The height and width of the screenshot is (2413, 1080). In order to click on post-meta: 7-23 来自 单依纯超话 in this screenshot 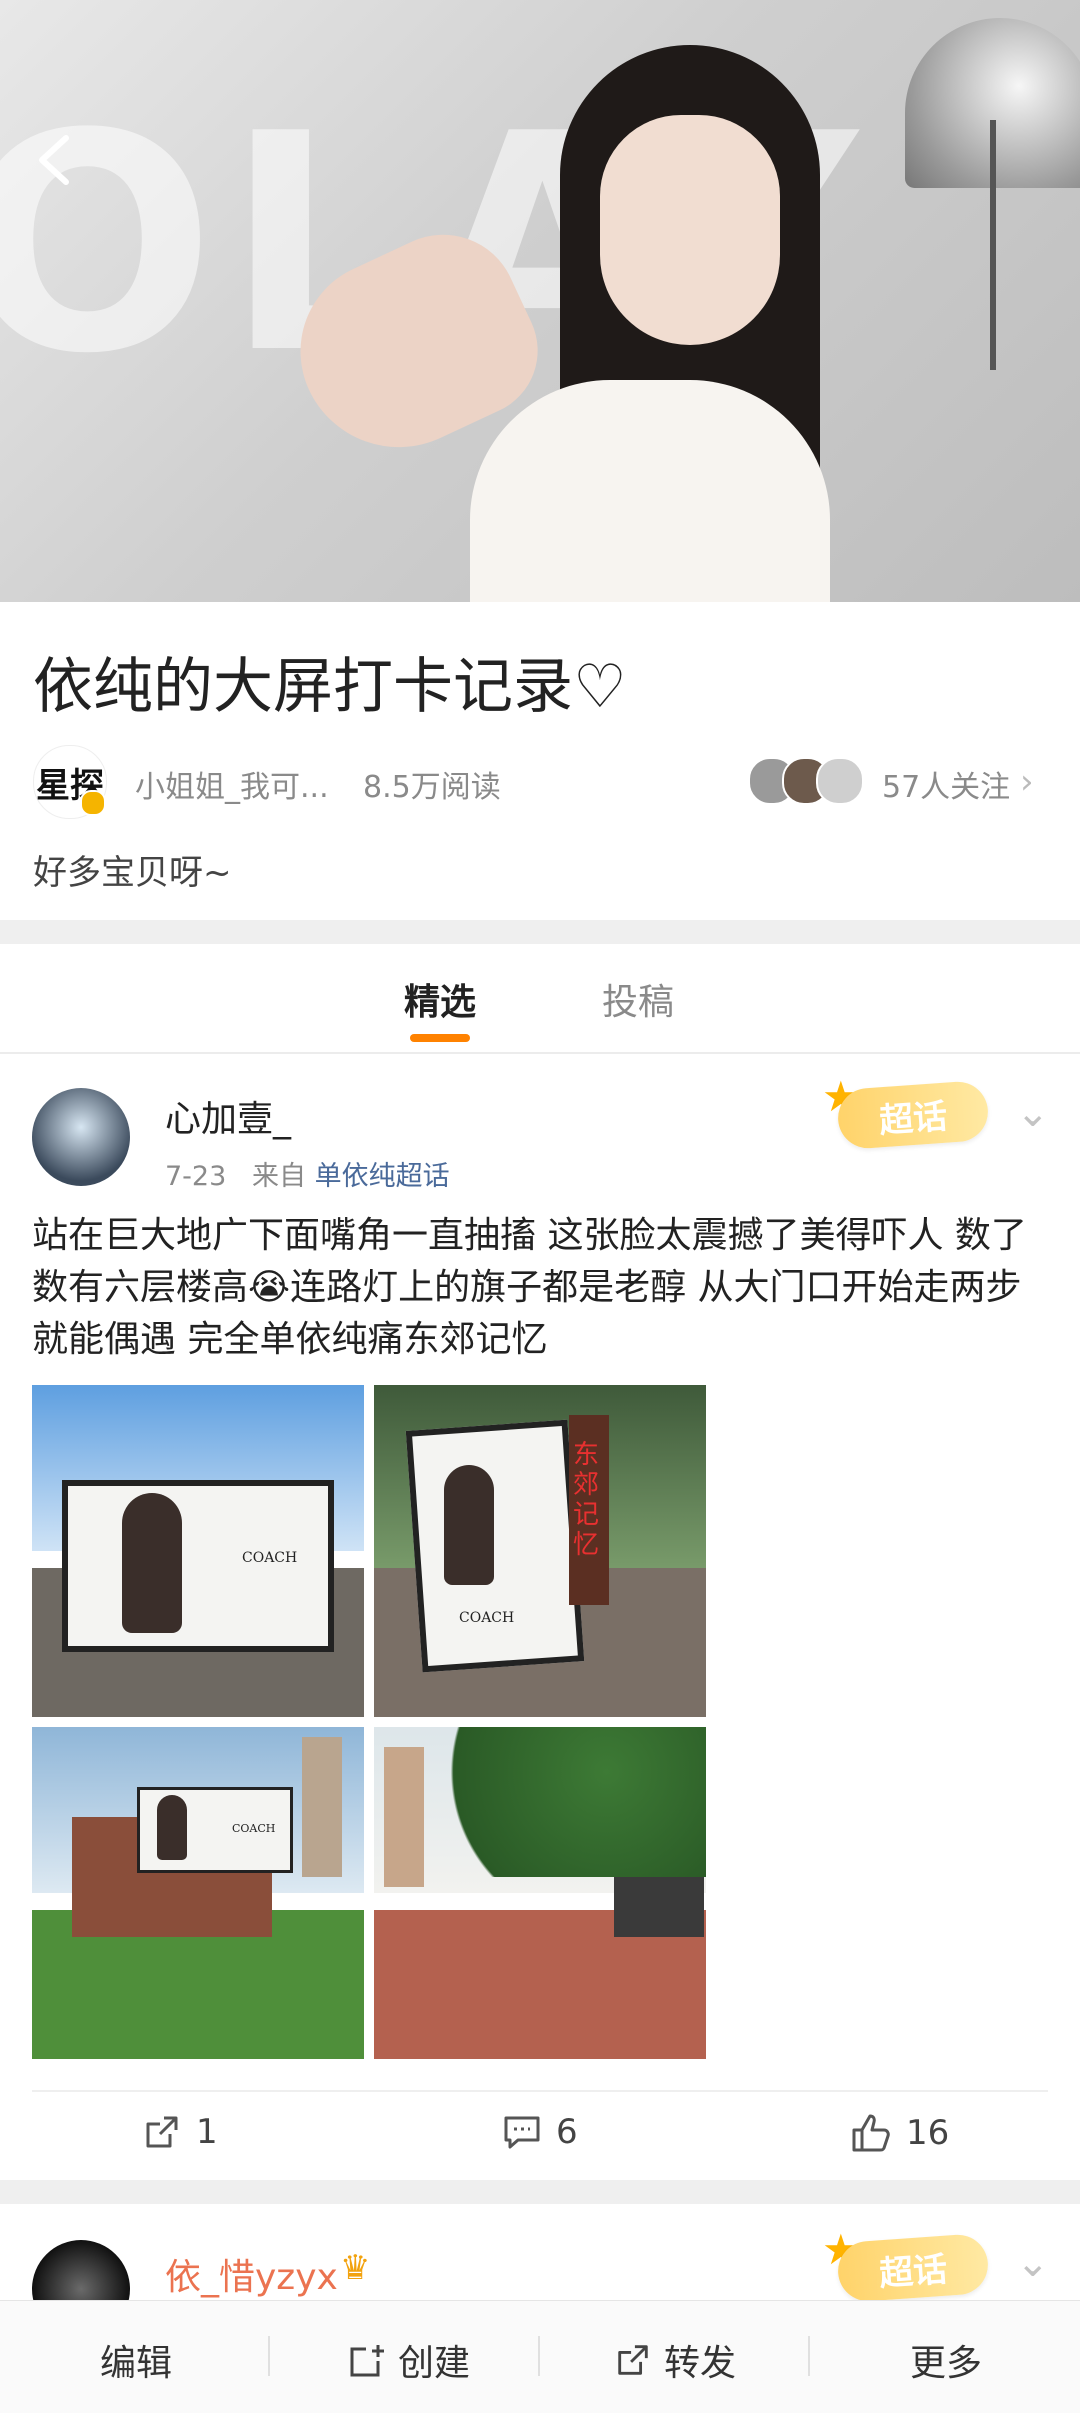, I will do `click(307, 1173)`.